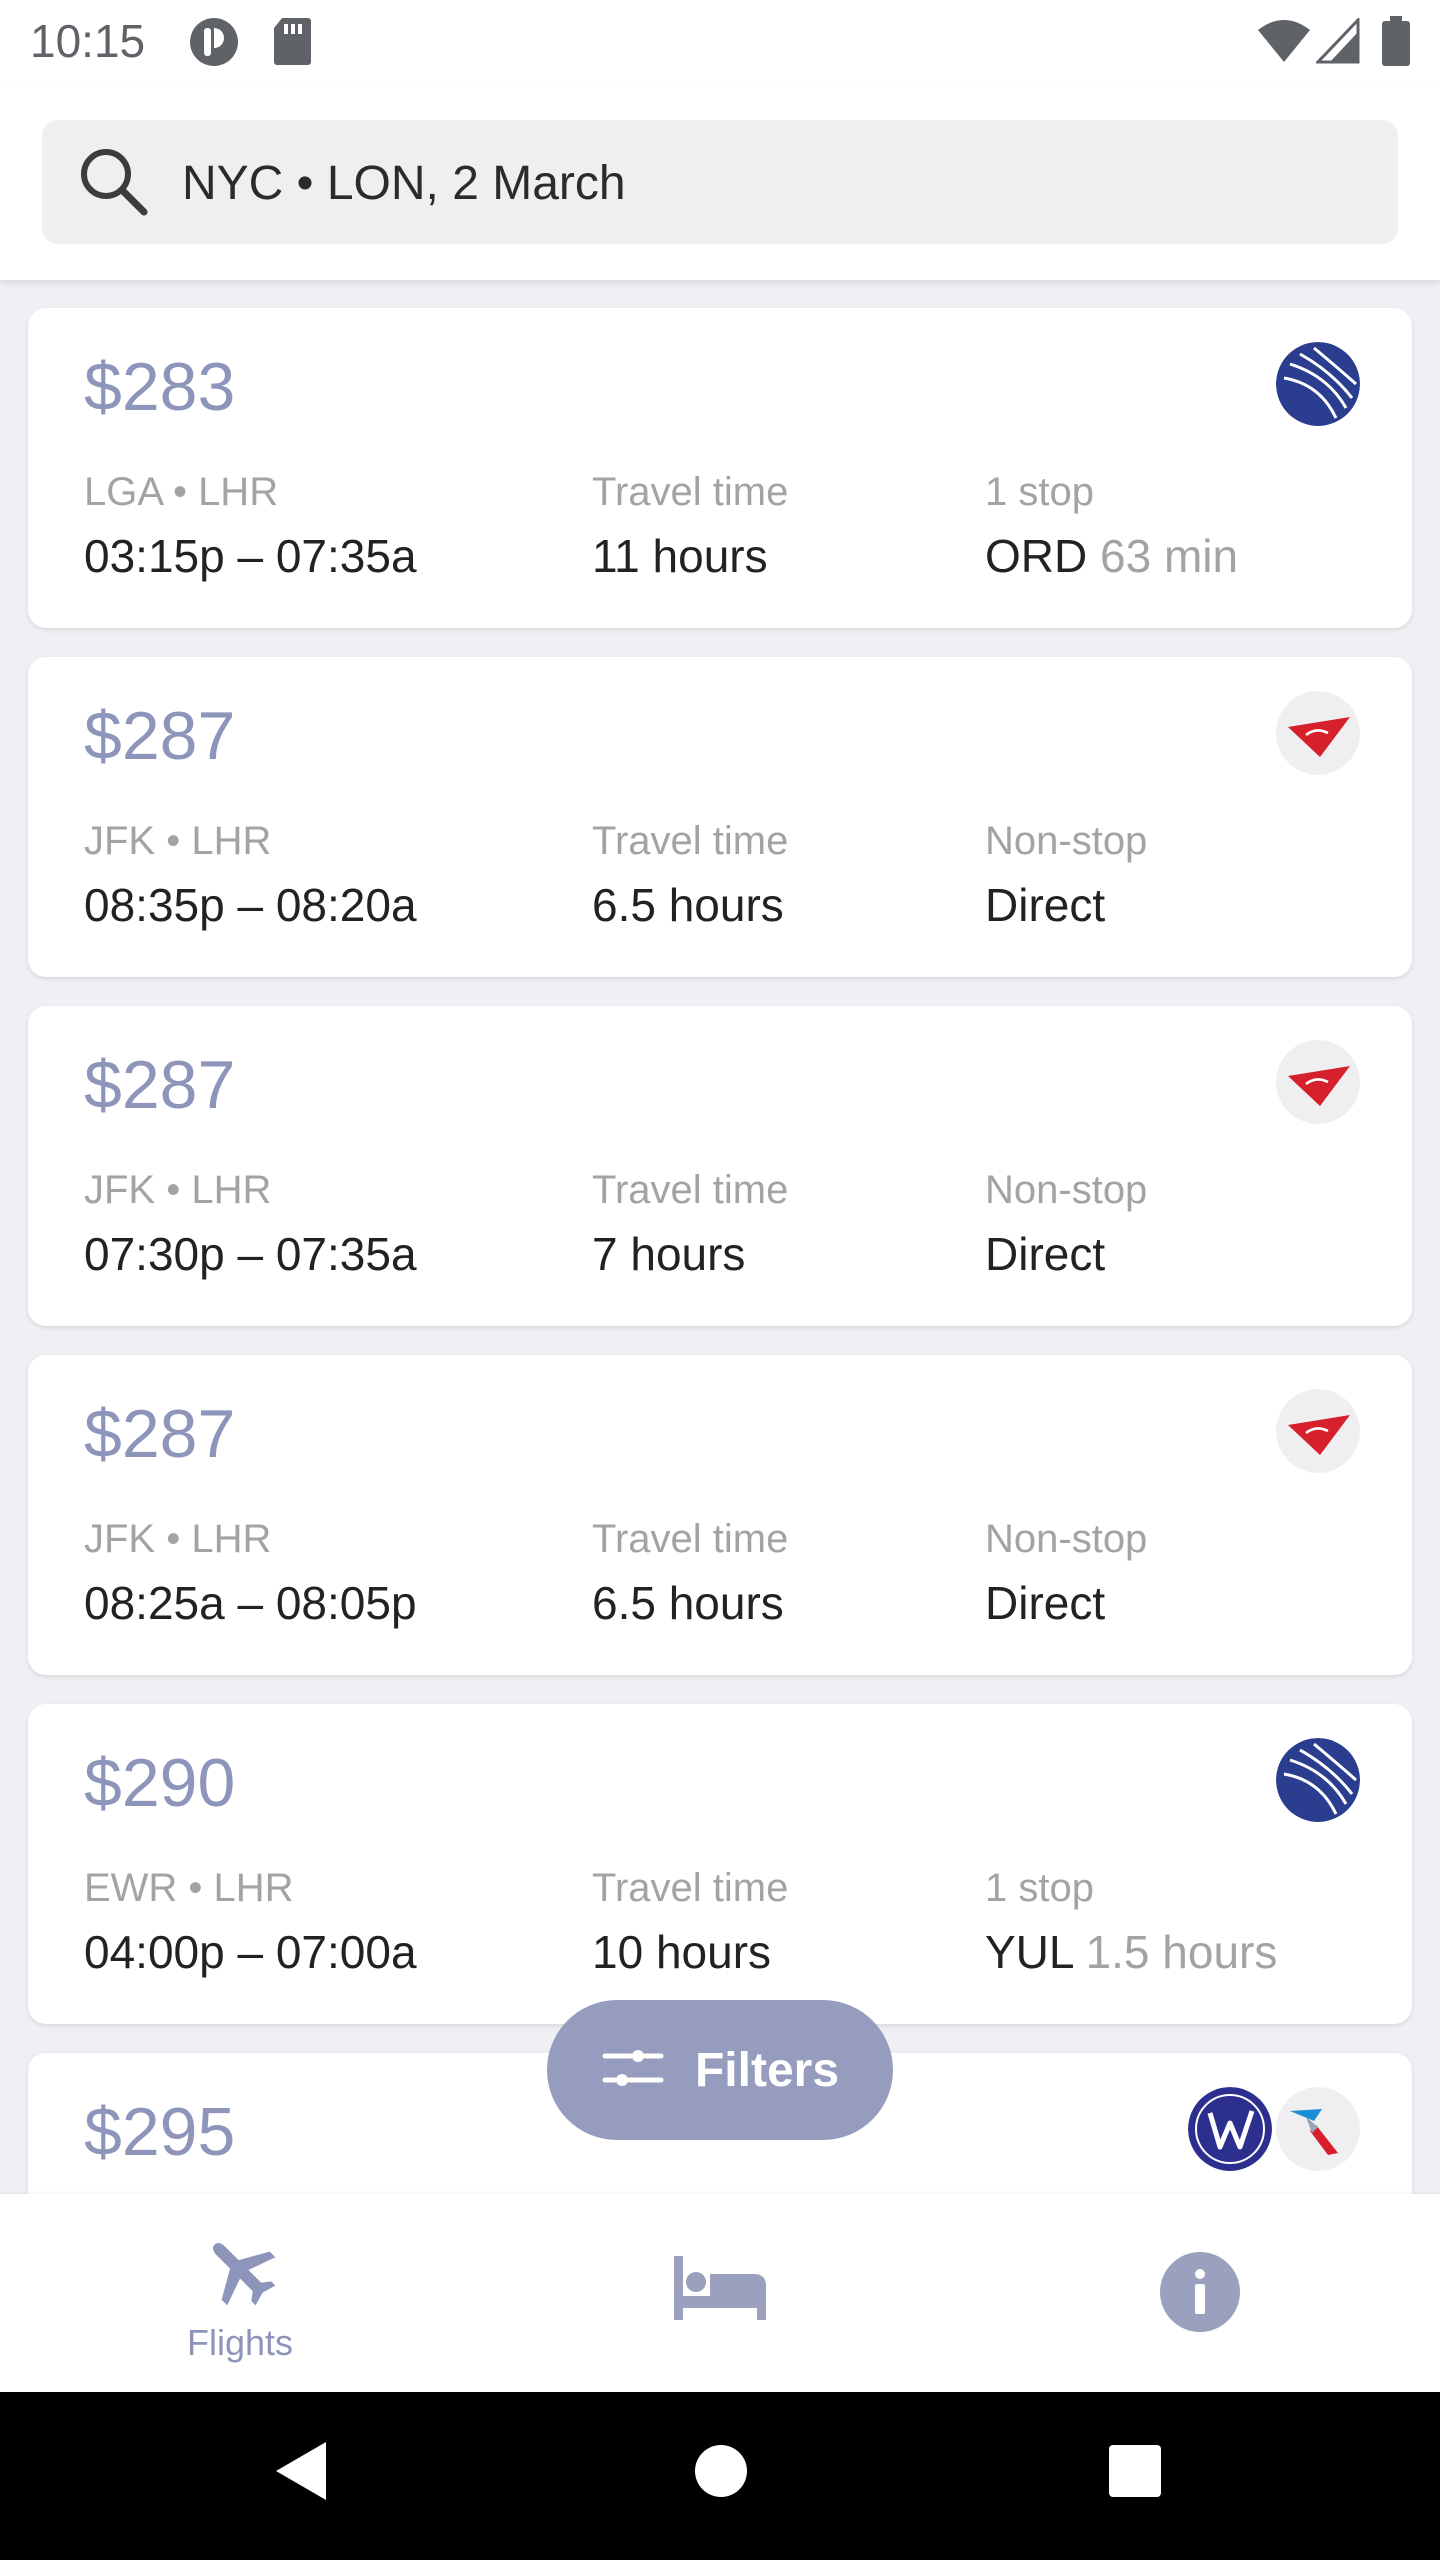 The width and height of the screenshot is (1440, 2560). I want to click on home-icon, so click(721, 2473).